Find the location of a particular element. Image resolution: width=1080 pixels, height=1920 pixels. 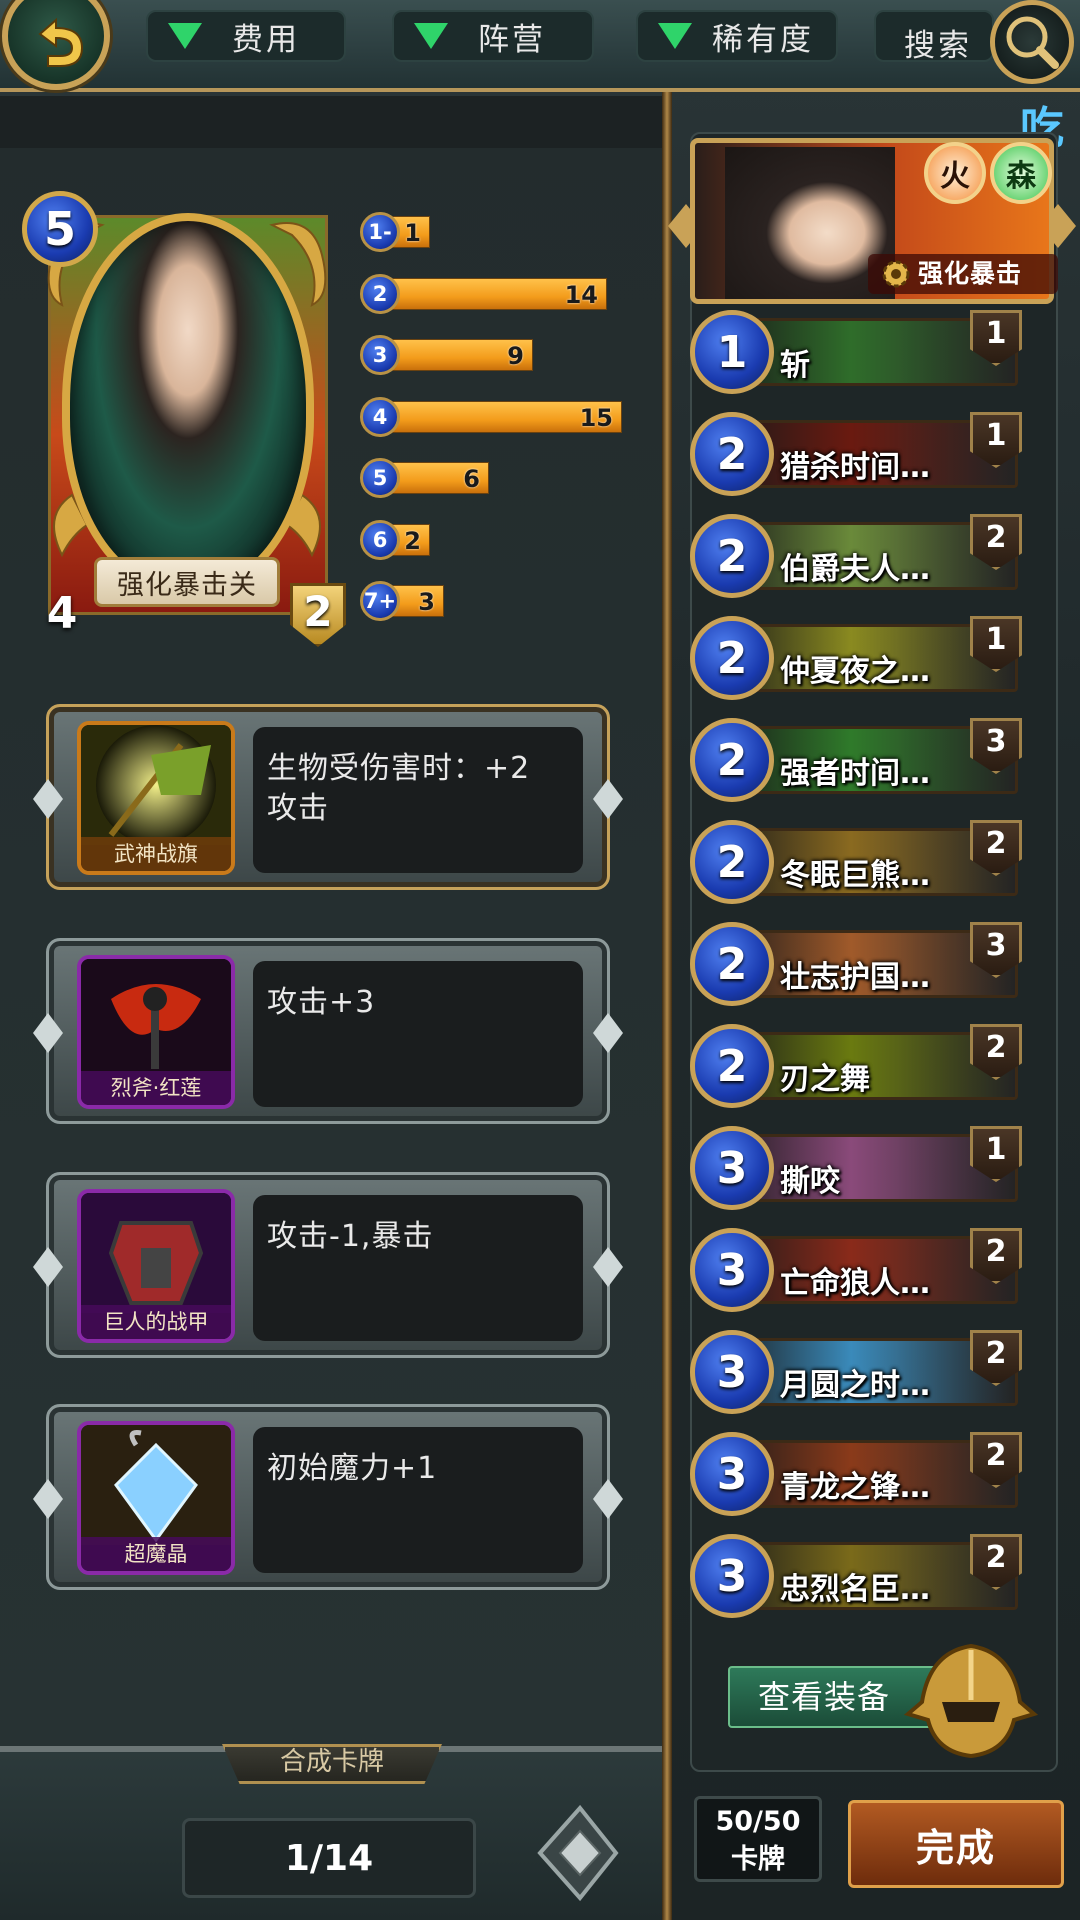

deck-card-row: 3 月圆之时… 2 is located at coordinates (860, 1372).